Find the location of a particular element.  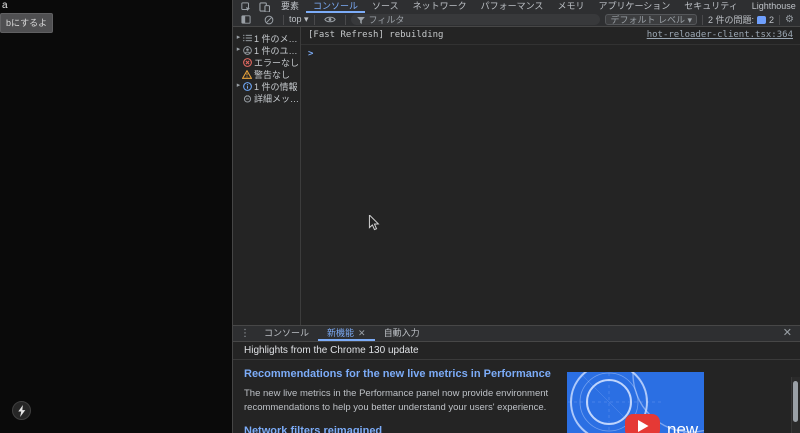

tab-security: セキュリティ is located at coordinates (710, 6).